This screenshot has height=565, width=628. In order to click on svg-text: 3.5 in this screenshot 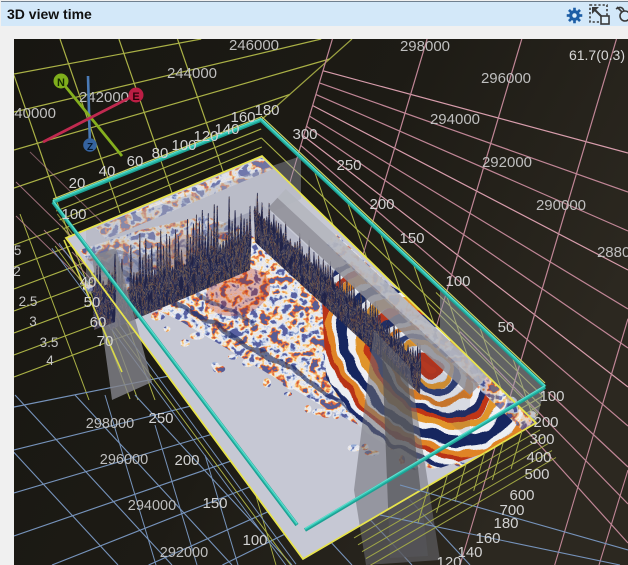, I will do `click(49, 342)`.